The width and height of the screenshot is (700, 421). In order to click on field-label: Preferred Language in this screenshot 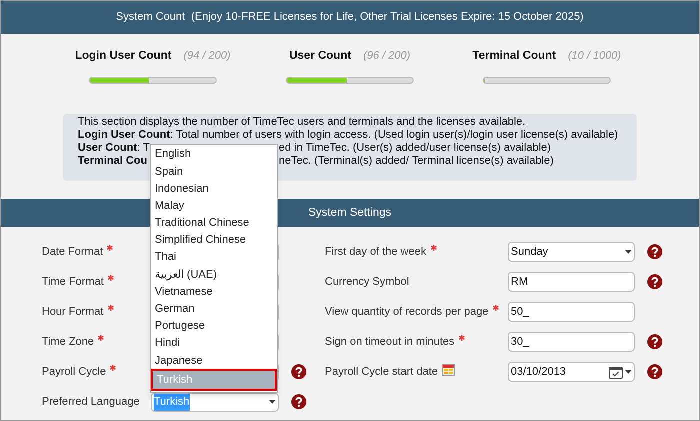, I will do `click(91, 402)`.